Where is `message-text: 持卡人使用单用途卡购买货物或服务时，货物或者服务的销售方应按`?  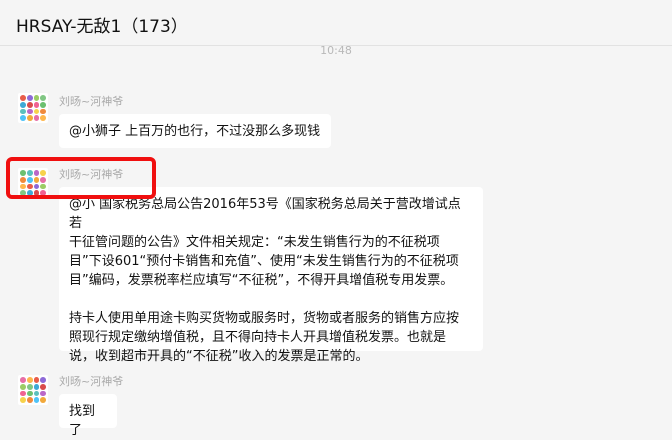 message-text: 持卡人使用单用途卡购买货物或服务时，货物或者服务的销售方应按 is located at coordinates (264, 318).